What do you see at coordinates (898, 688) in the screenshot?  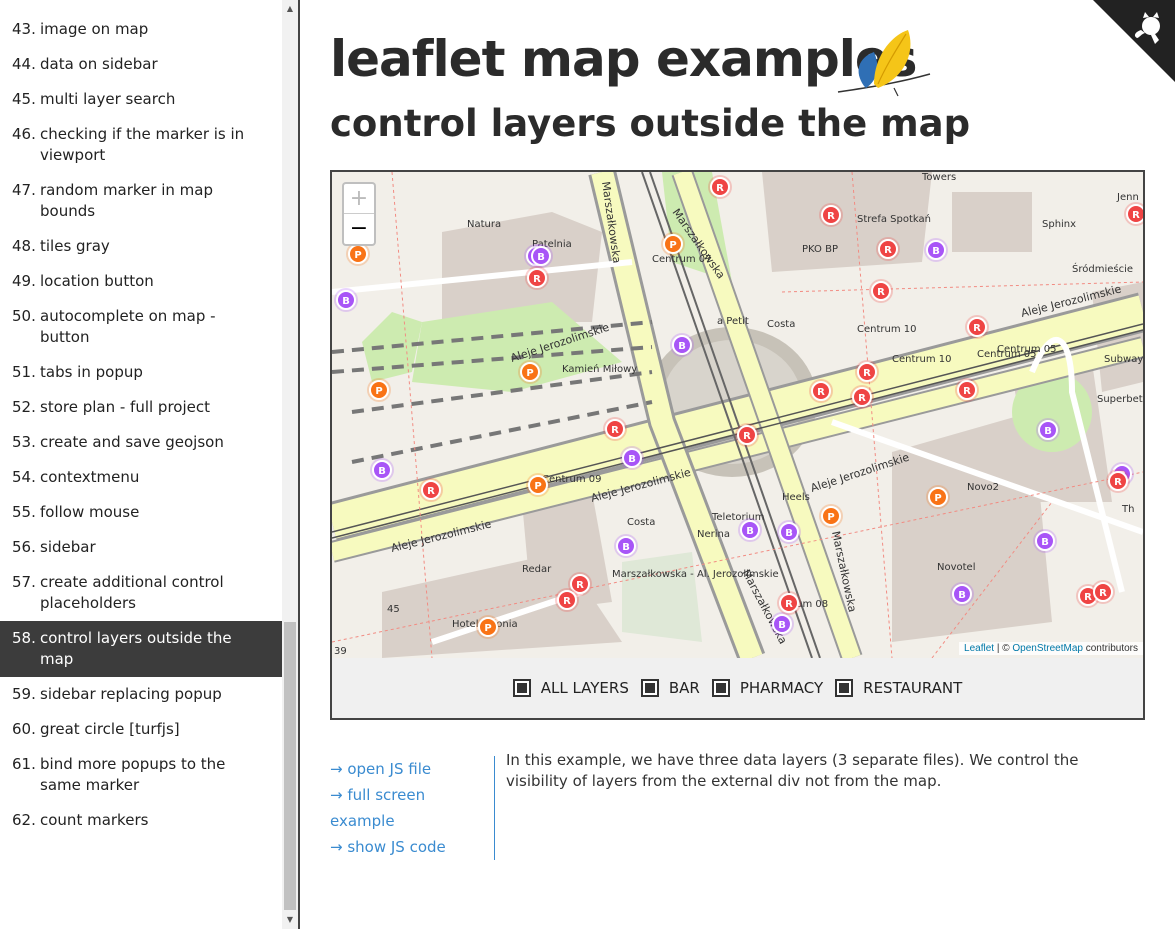 I see `layer-toggle-restaurant: RESTAURANT` at bounding box center [898, 688].